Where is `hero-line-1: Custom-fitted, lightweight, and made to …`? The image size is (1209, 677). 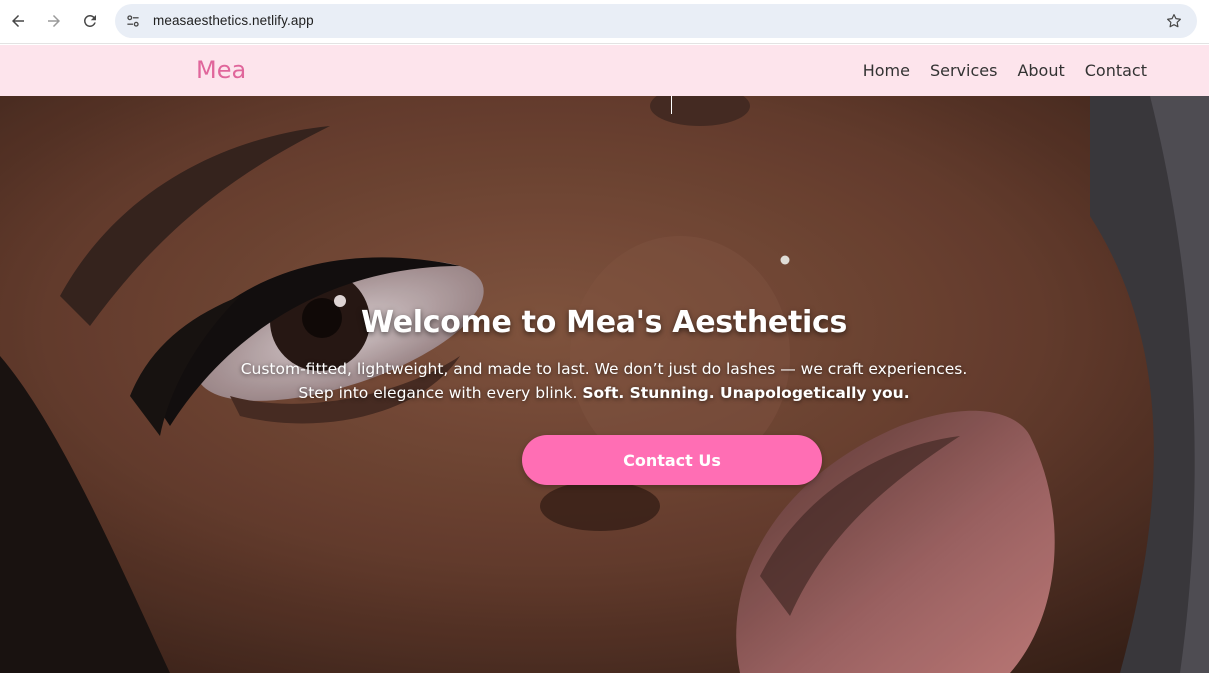 hero-line-1: Custom-fitted, lightweight, and made to … is located at coordinates (604, 369).